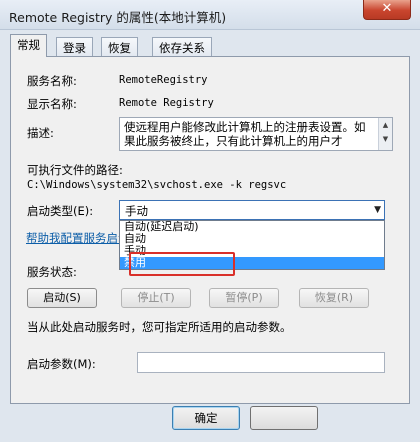 Image resolution: width=420 pixels, height=442 pixels. What do you see at coordinates (284, 418) in the screenshot?
I see `cancel-button` at bounding box center [284, 418].